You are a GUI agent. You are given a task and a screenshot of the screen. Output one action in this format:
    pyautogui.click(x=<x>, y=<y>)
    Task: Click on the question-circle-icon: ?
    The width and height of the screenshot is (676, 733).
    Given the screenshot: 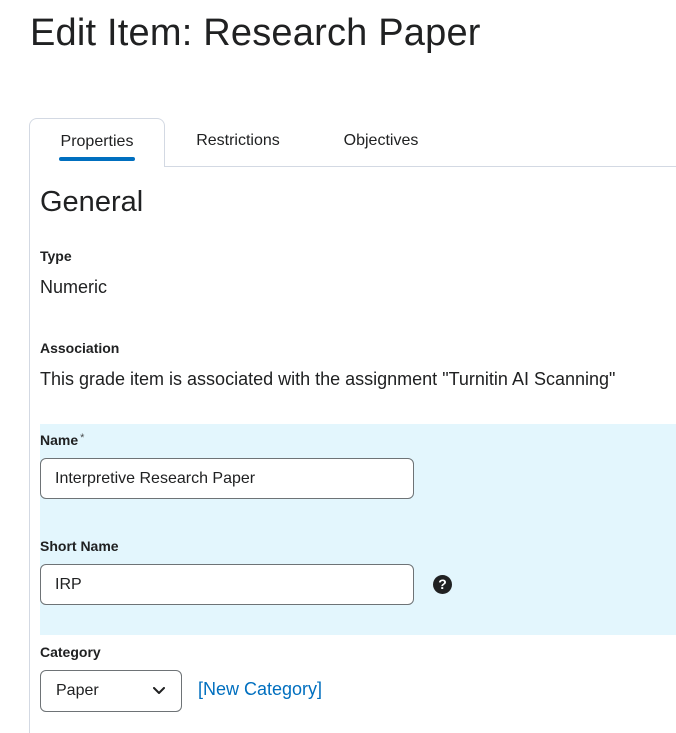 What is the action you would take?
    pyautogui.click(x=442, y=584)
    